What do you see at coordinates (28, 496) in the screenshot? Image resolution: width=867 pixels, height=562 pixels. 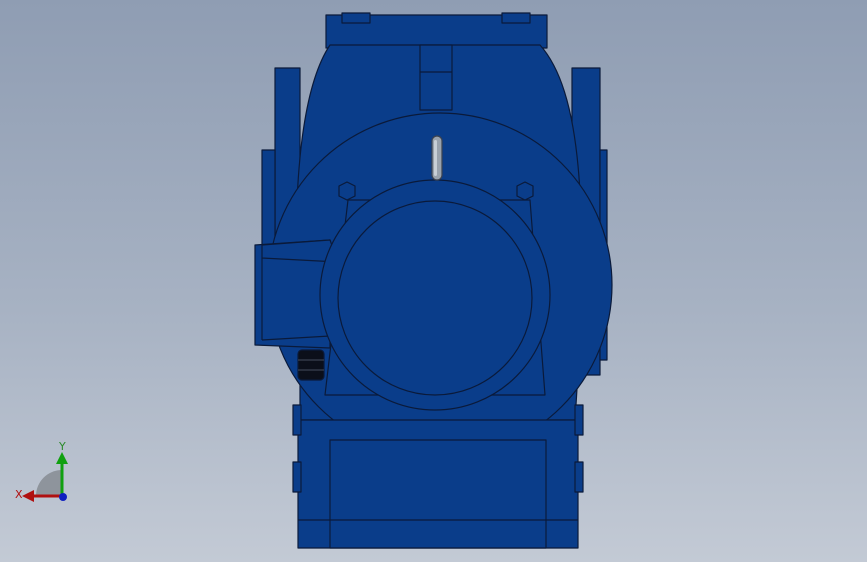 I see `x-axis-arrow` at bounding box center [28, 496].